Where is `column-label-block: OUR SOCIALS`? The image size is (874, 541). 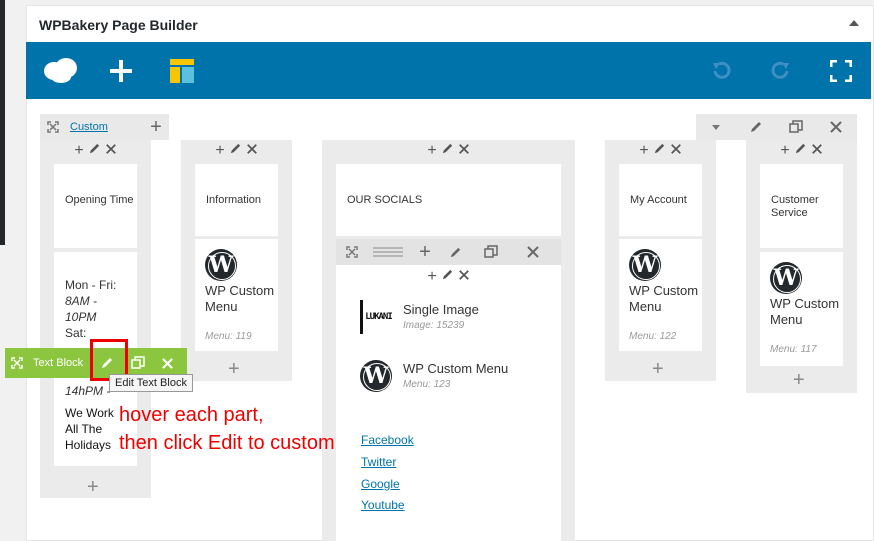
column-label-block: OUR SOCIALS is located at coordinates (448, 200).